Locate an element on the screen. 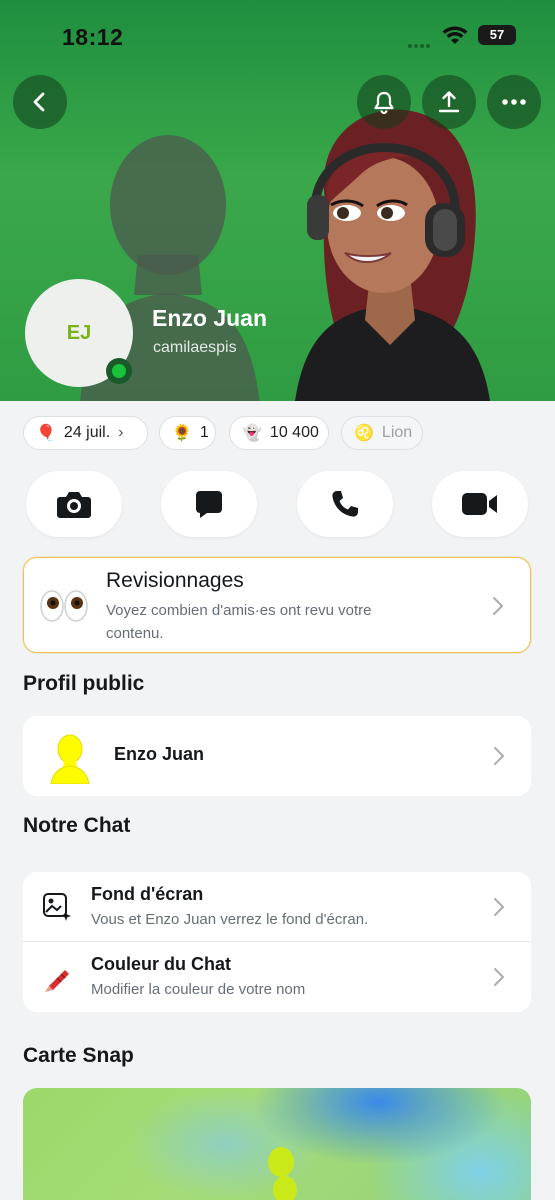  wifi-icon is located at coordinates (455, 35).